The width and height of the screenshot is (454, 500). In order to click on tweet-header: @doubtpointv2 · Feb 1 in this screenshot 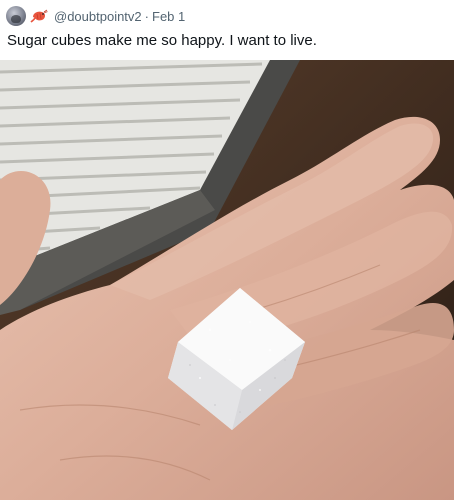, I will do `click(95, 16)`.